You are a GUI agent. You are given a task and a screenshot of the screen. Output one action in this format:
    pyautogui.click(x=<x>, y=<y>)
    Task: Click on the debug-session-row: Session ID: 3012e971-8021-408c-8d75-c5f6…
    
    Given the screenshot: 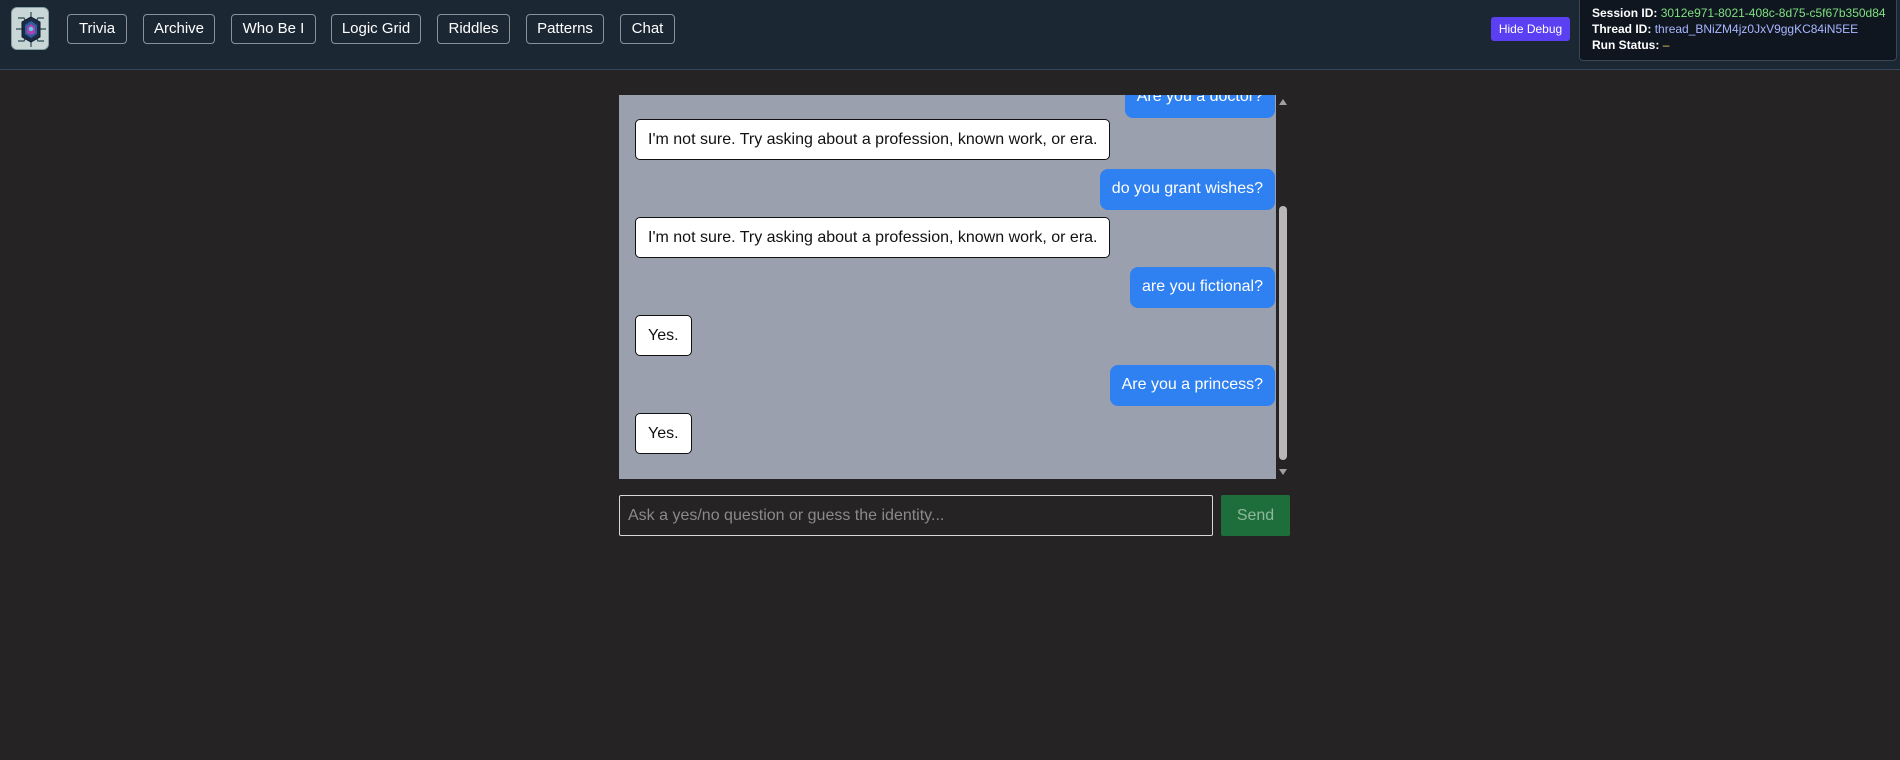 What is the action you would take?
    pyautogui.click(x=1744, y=13)
    